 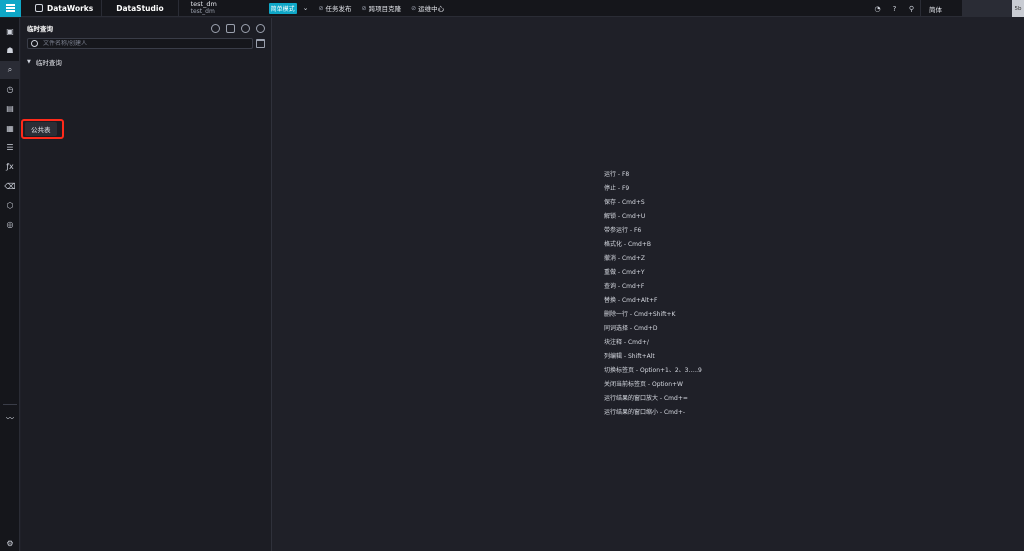 I want to click on nav-link-ops: ⊘ 运维中心, so click(x=428, y=8).